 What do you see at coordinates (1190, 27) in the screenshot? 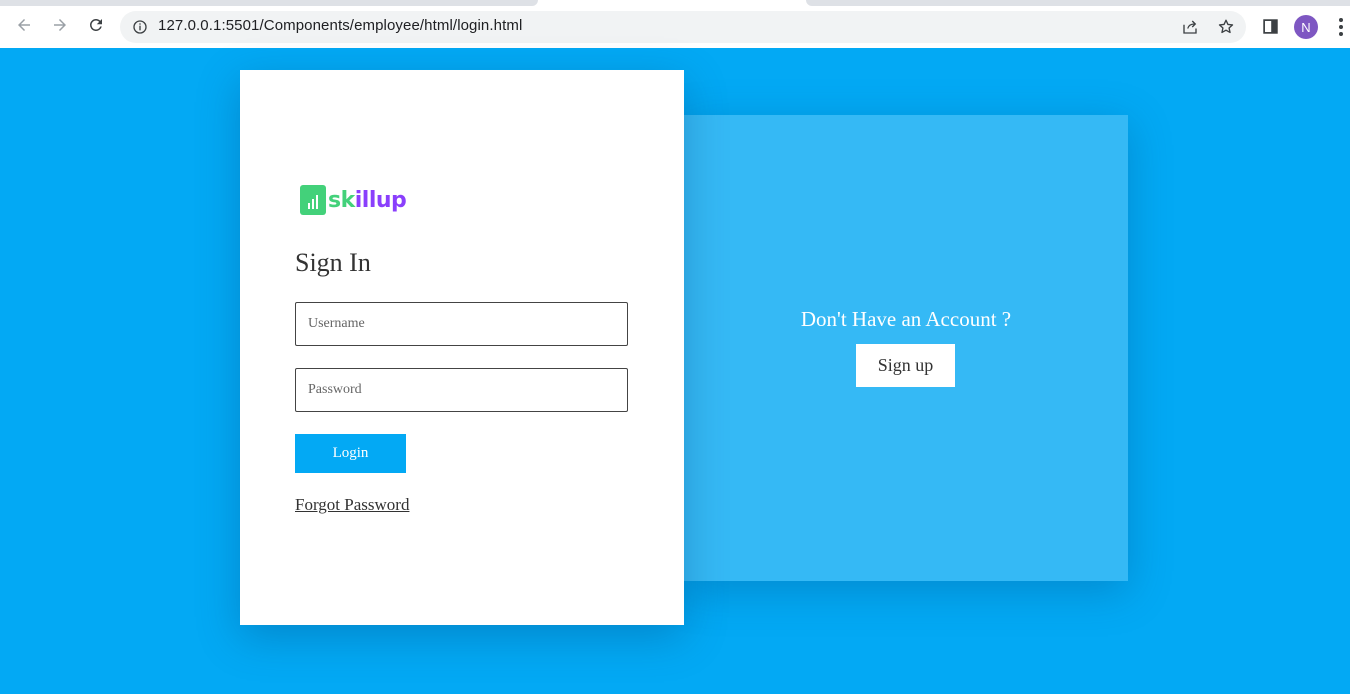
I see `share-icon` at bounding box center [1190, 27].